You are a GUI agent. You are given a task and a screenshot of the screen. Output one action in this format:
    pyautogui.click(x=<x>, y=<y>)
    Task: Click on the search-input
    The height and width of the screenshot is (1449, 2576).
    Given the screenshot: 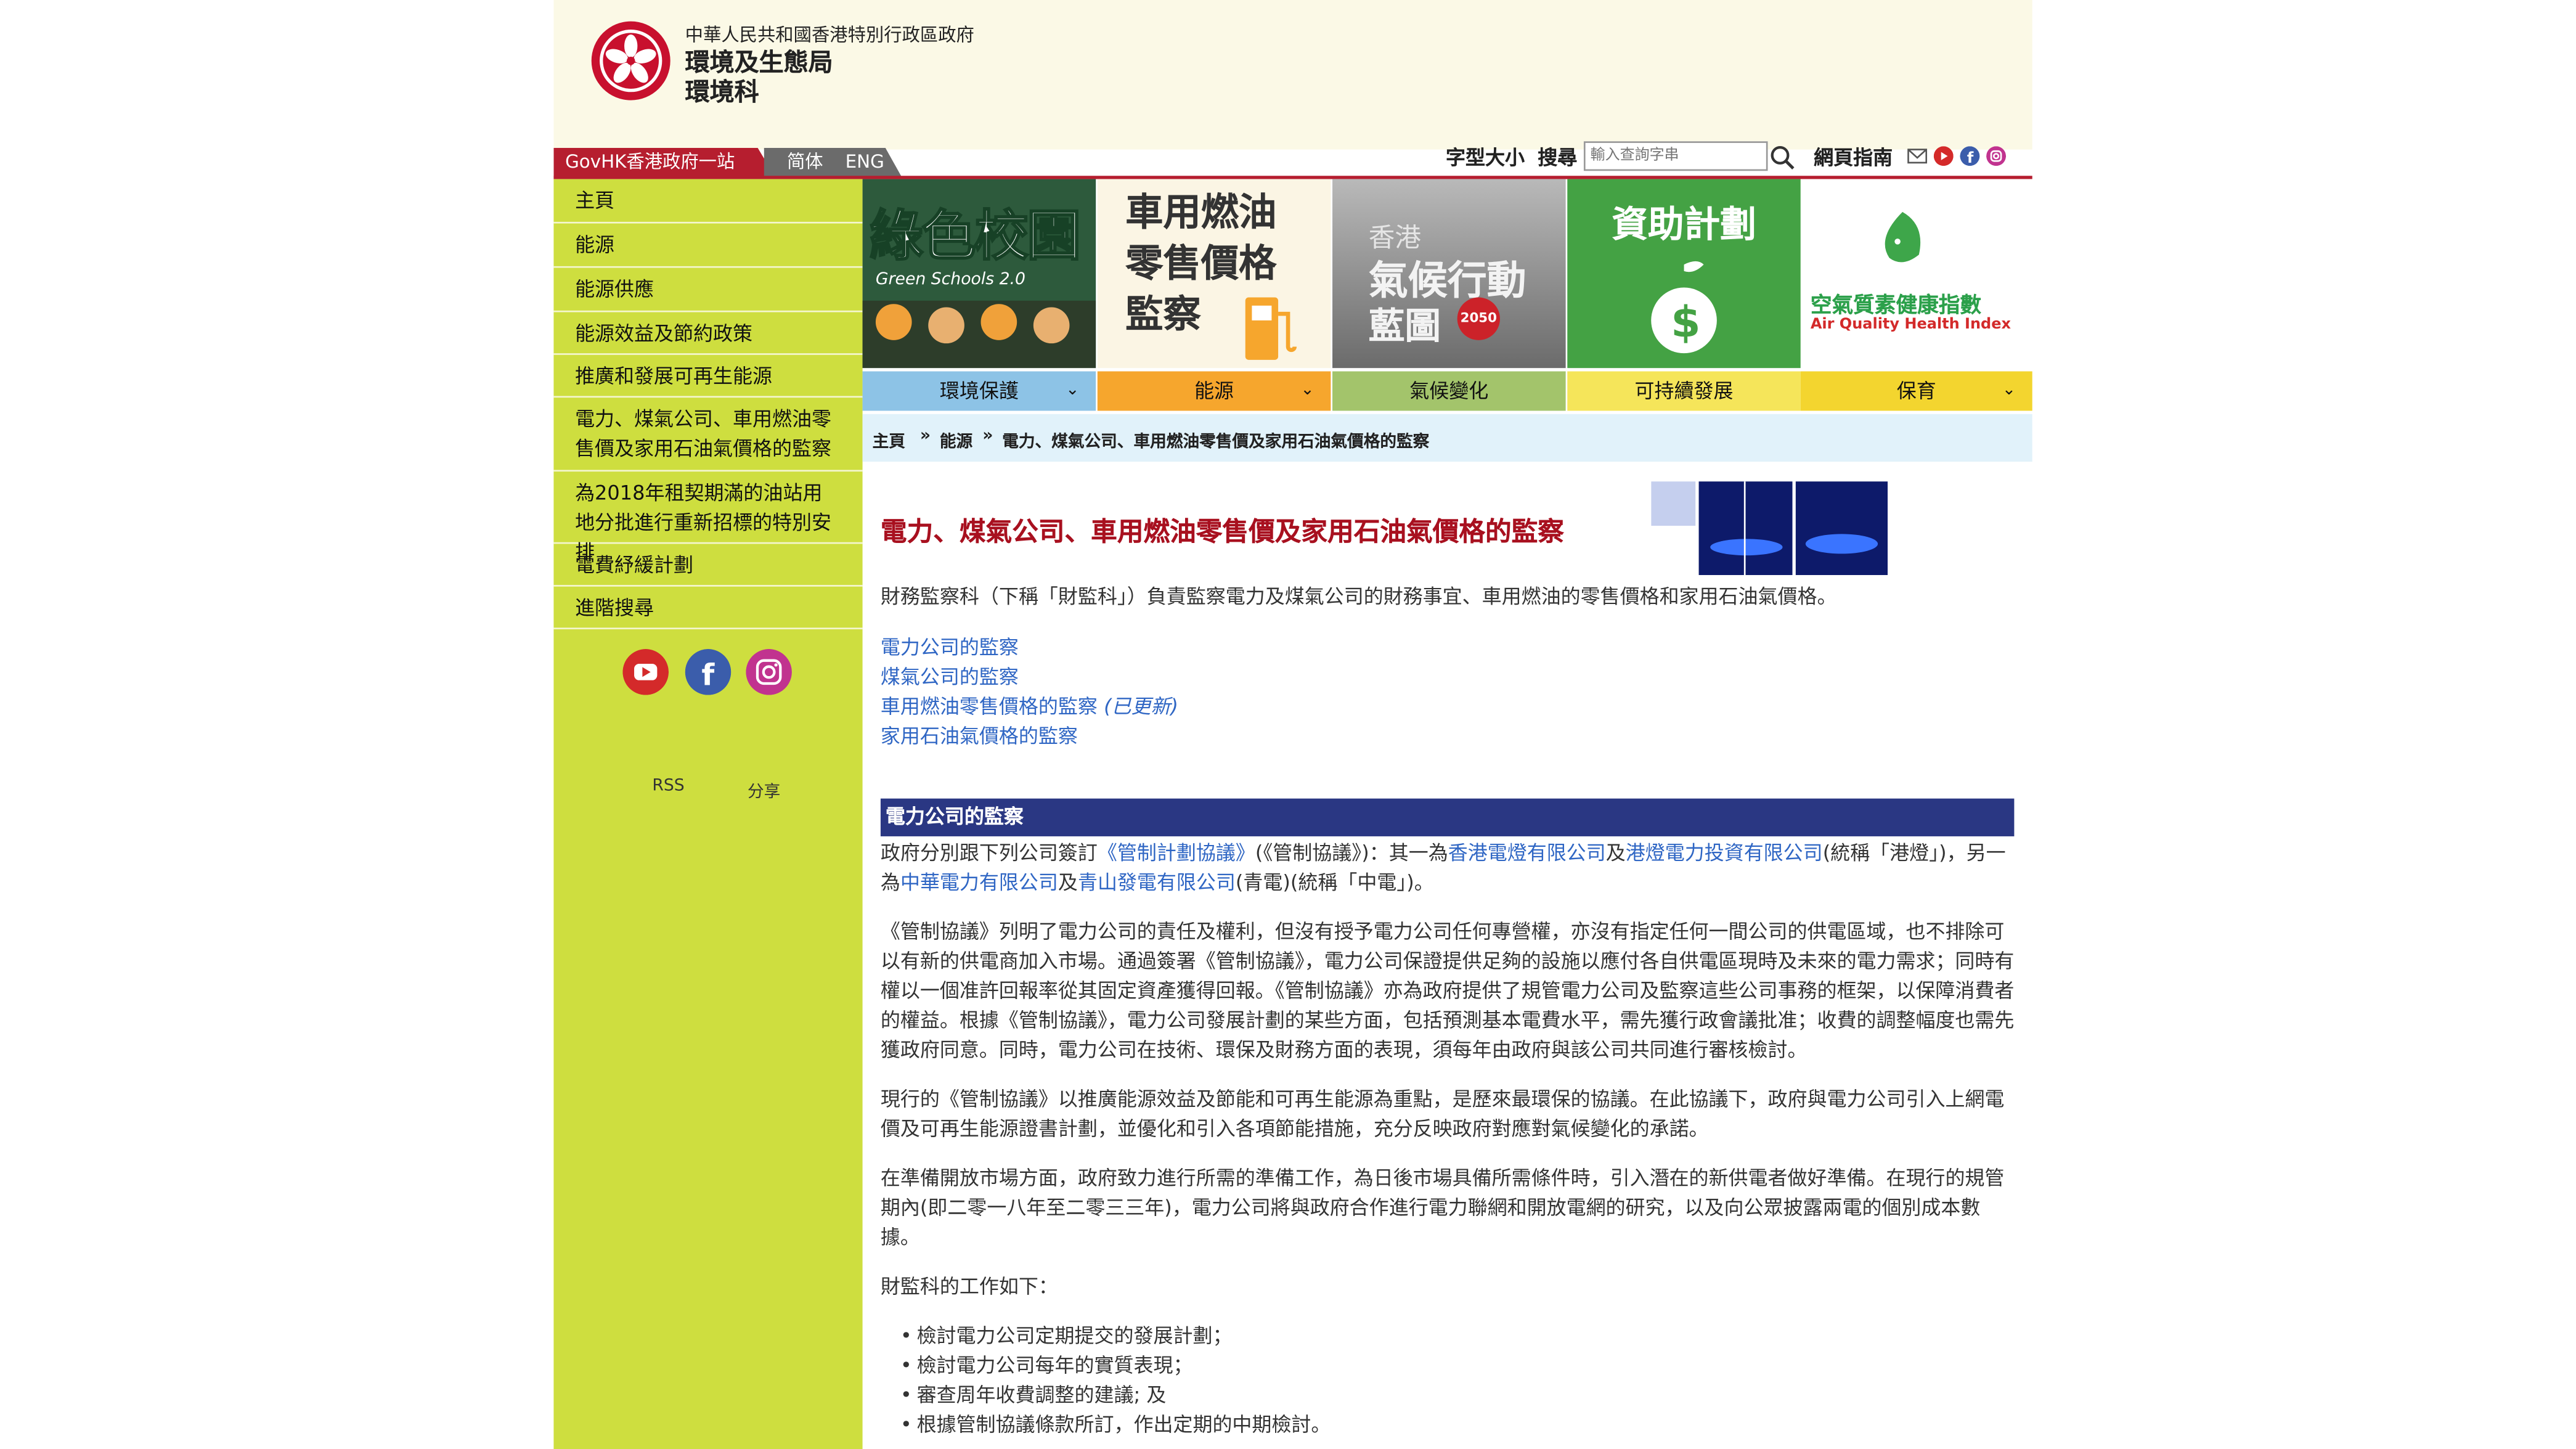 What is the action you would take?
    pyautogui.click(x=1675, y=156)
    